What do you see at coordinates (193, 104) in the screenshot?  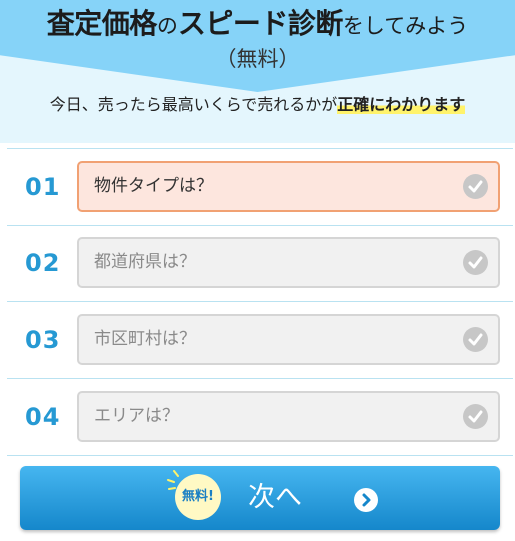 I see `tagline-prefix: 今日、売ったら最高いくらで売れるかが` at bounding box center [193, 104].